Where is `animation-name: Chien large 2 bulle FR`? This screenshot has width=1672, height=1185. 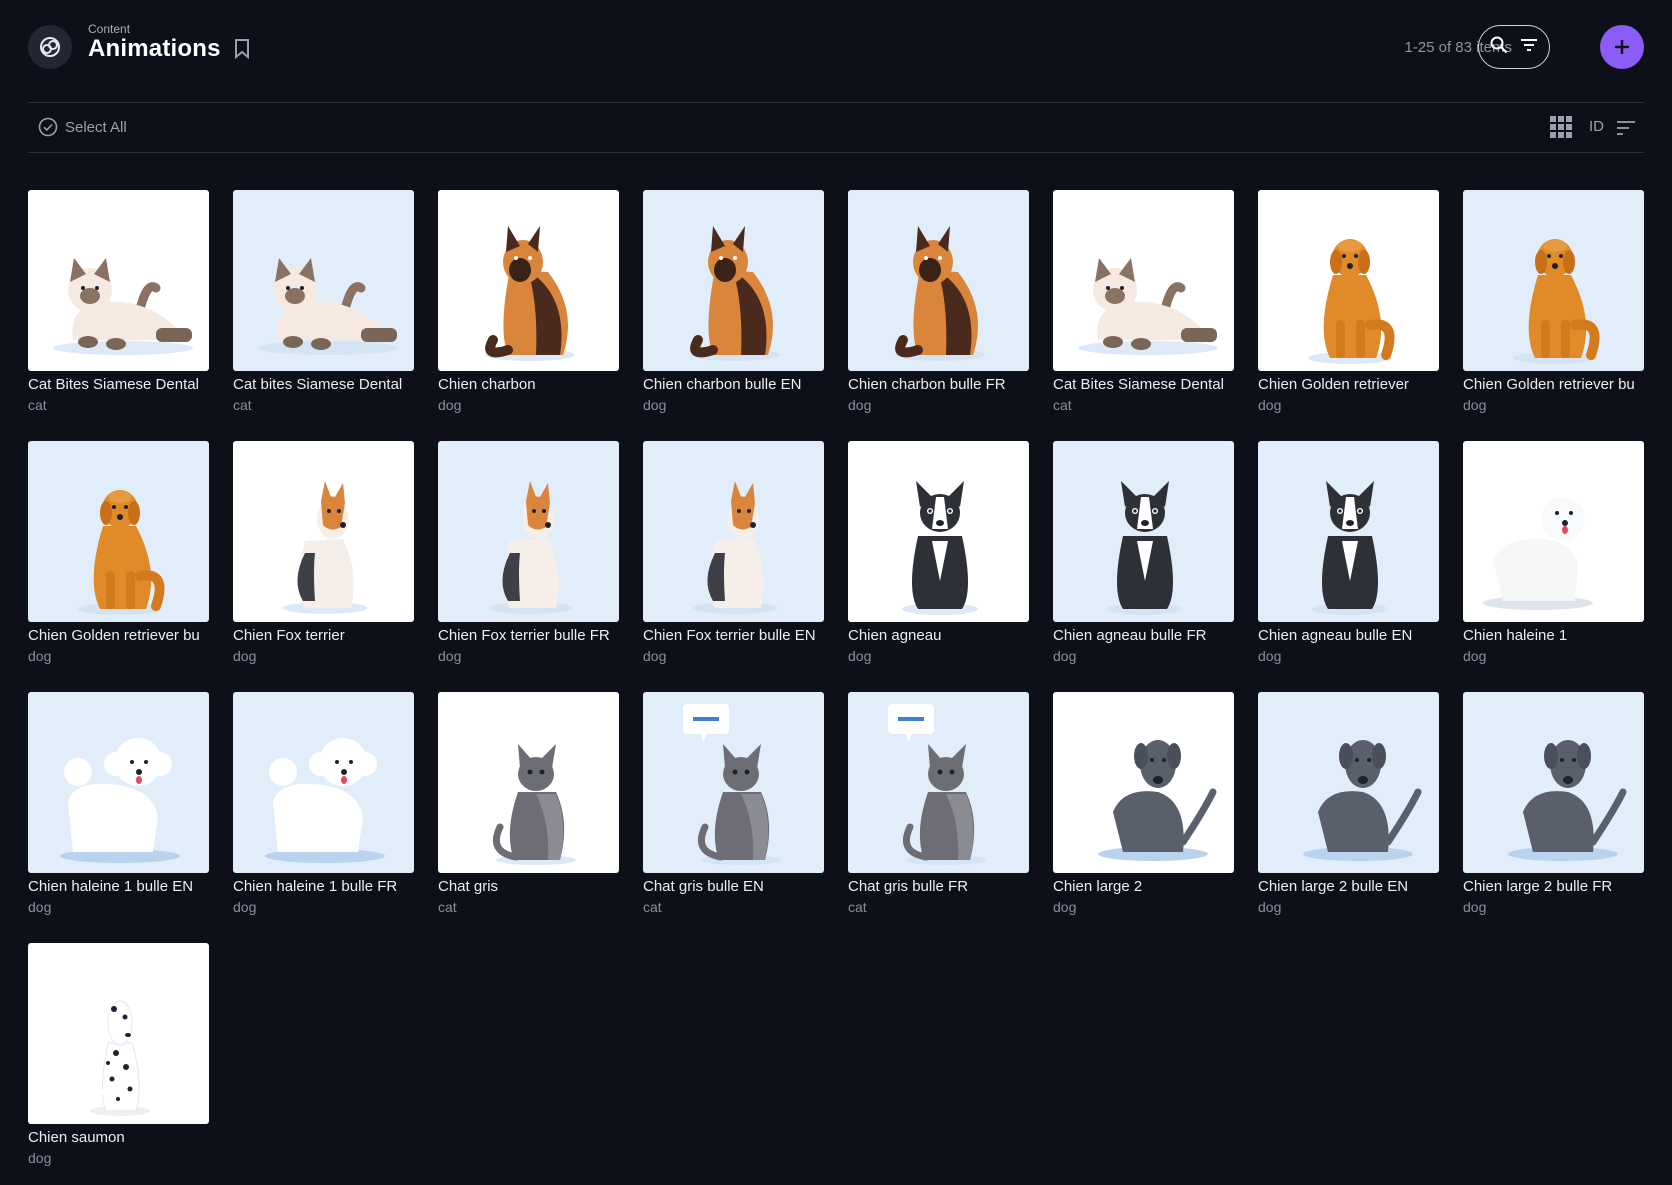
animation-name: Chien large 2 bulle FR is located at coordinates (1553, 886).